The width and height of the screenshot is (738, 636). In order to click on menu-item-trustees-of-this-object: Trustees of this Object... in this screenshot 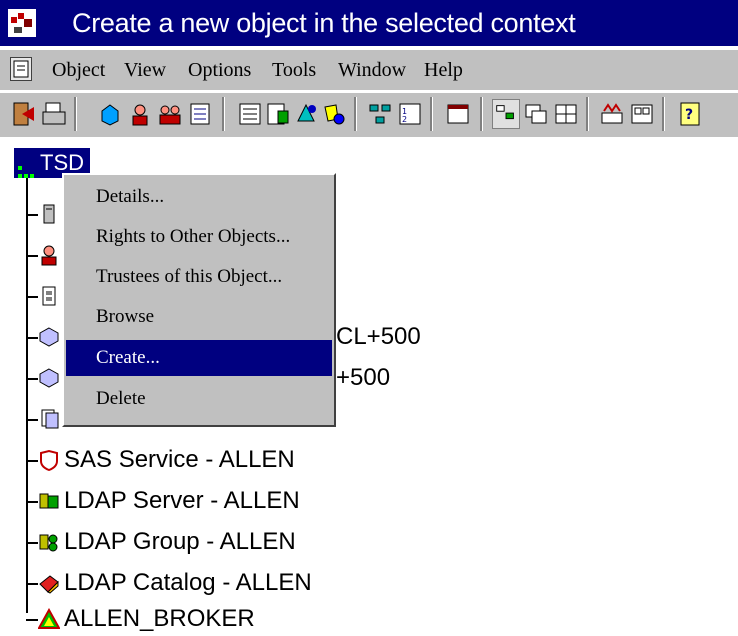, I will do `click(199, 277)`.